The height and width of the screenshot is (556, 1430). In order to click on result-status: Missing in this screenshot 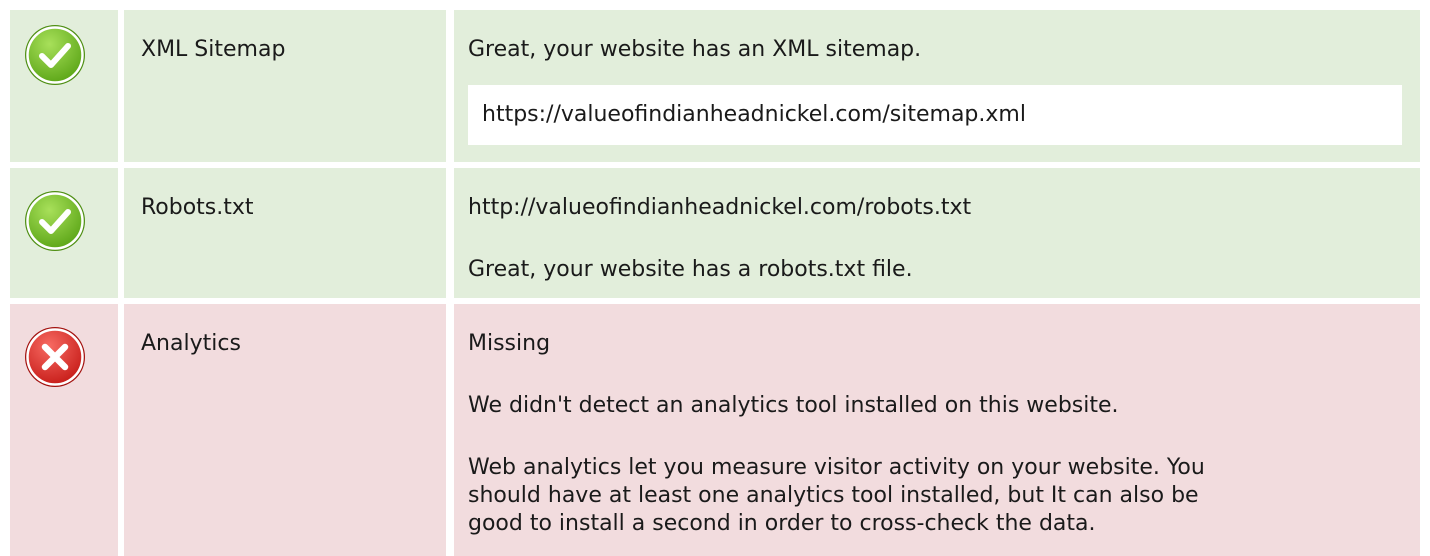, I will do `click(509, 343)`.